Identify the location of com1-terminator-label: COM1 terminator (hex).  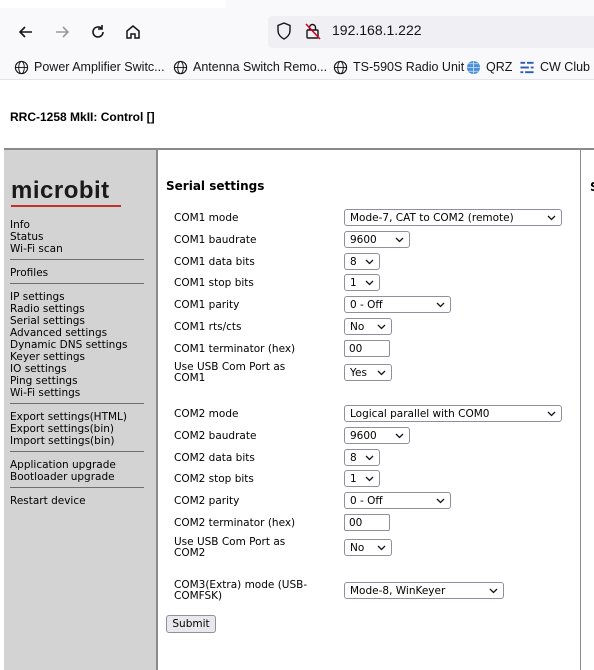
(235, 349).